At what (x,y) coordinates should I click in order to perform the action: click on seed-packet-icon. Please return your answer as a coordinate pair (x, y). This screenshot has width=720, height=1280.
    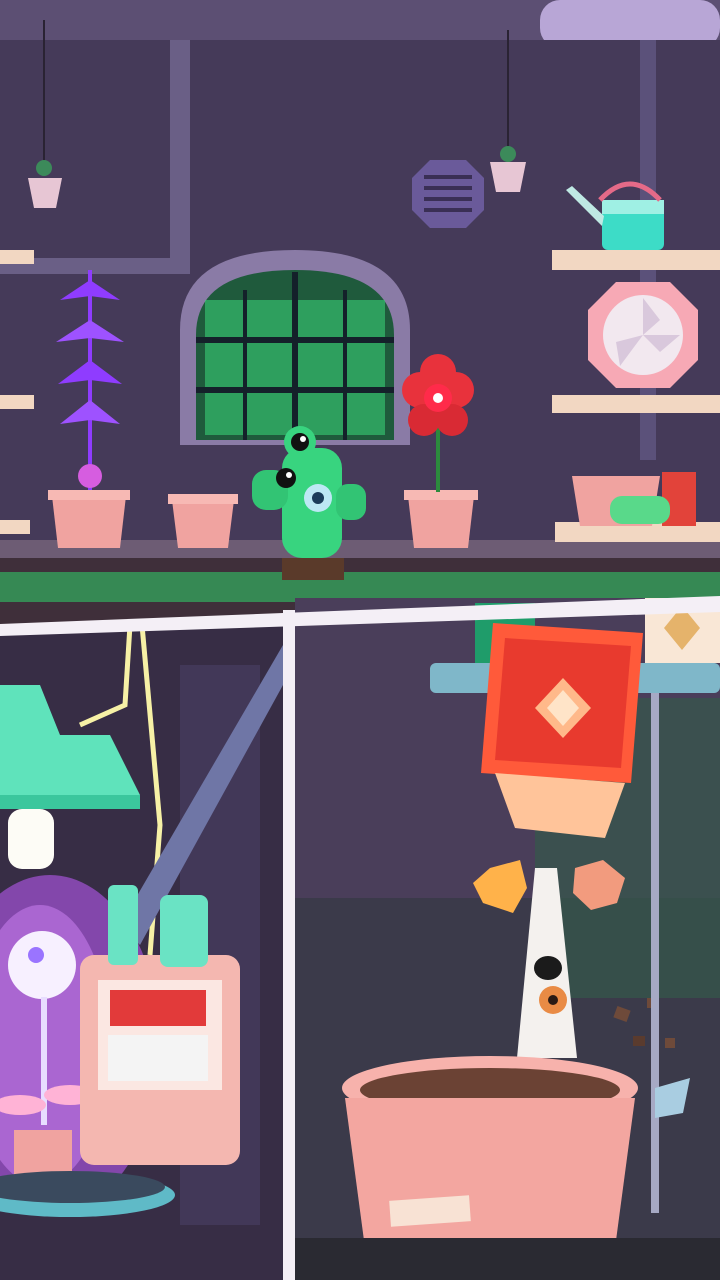
    Looking at the image, I should click on (640, 510).